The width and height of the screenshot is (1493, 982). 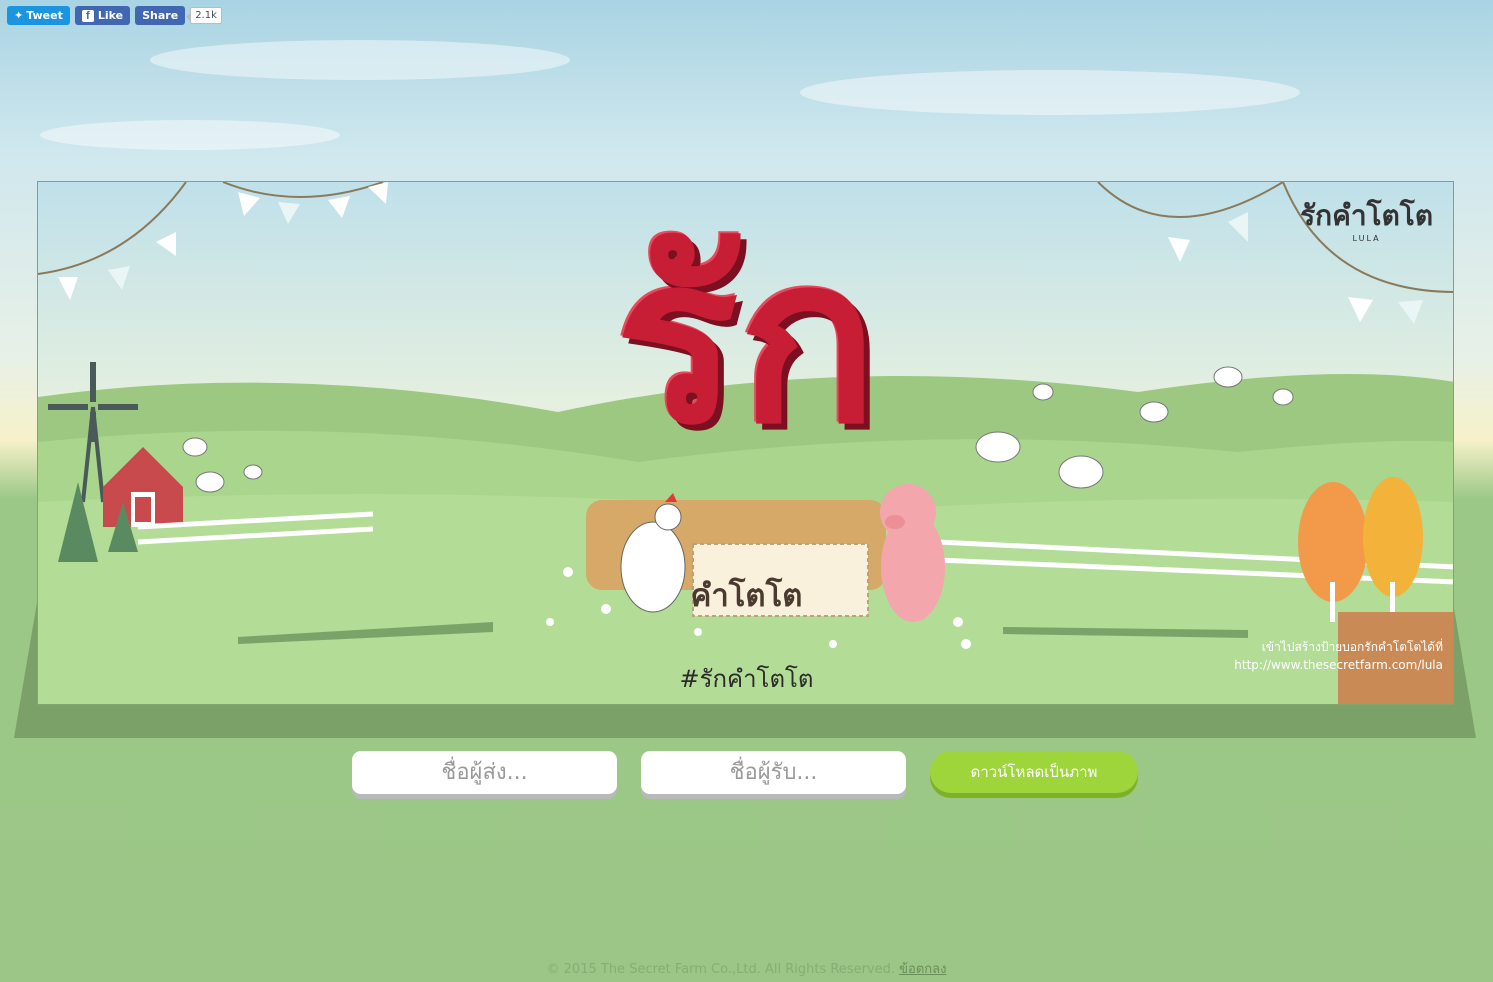 I want to click on twitter-bird-icon: ✦, so click(x=19, y=15).